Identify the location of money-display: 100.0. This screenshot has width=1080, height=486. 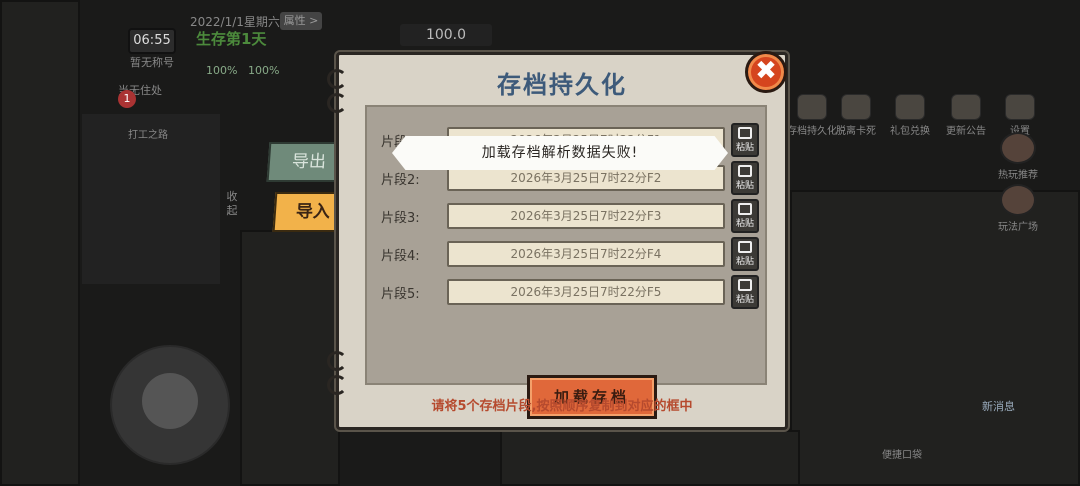
(446, 35).